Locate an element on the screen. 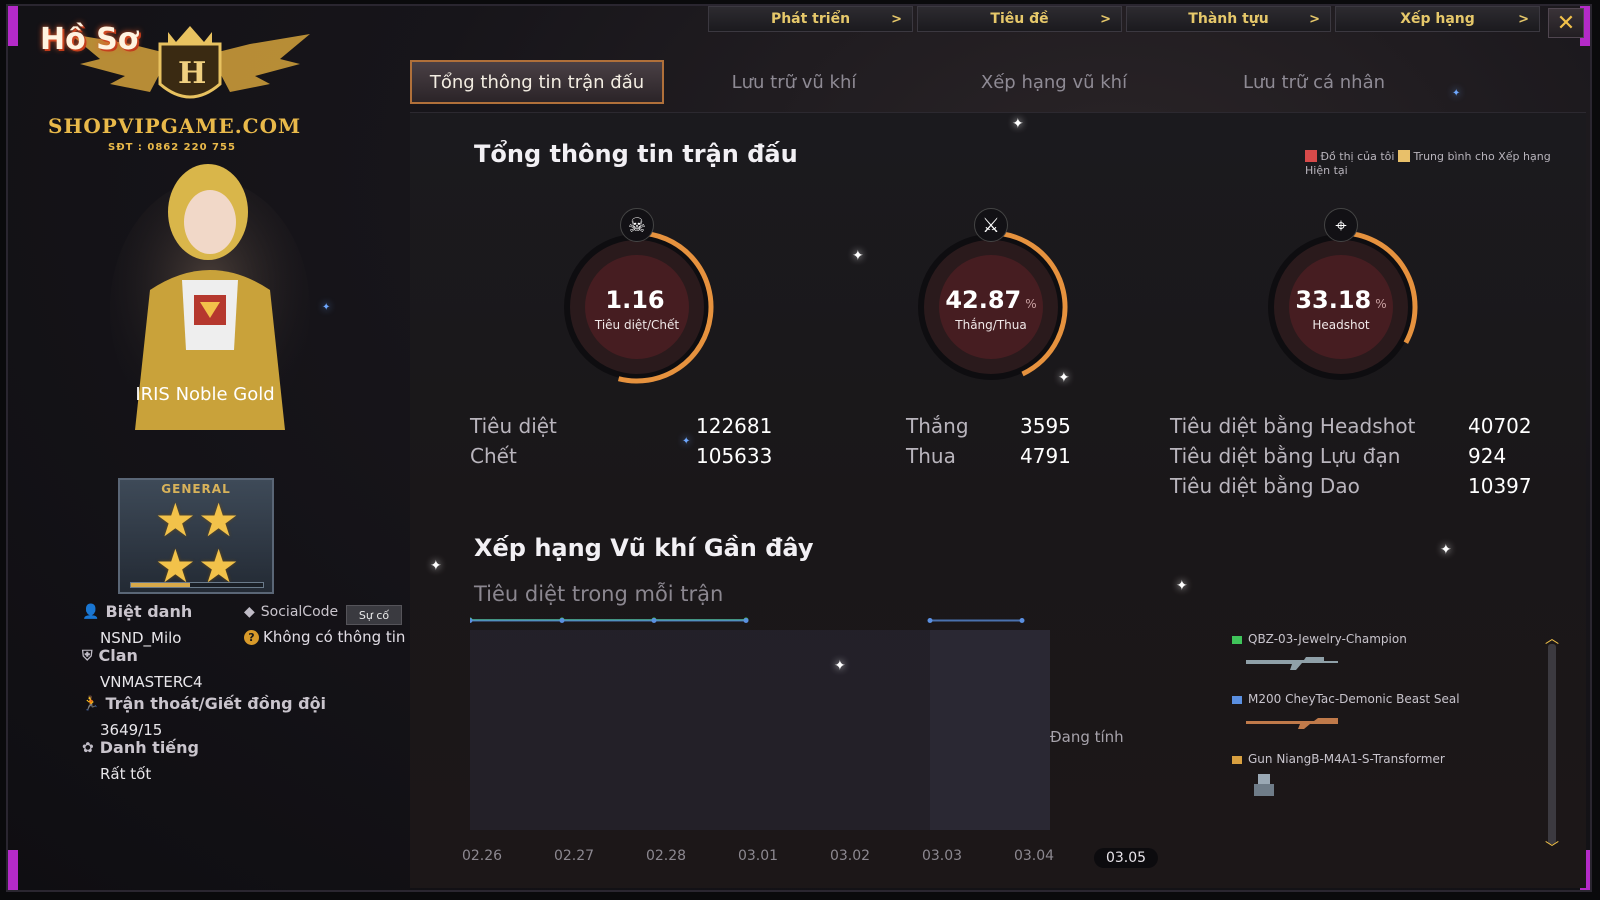 The width and height of the screenshot is (1600, 900). close-button: ✕ is located at coordinates (1566, 23).